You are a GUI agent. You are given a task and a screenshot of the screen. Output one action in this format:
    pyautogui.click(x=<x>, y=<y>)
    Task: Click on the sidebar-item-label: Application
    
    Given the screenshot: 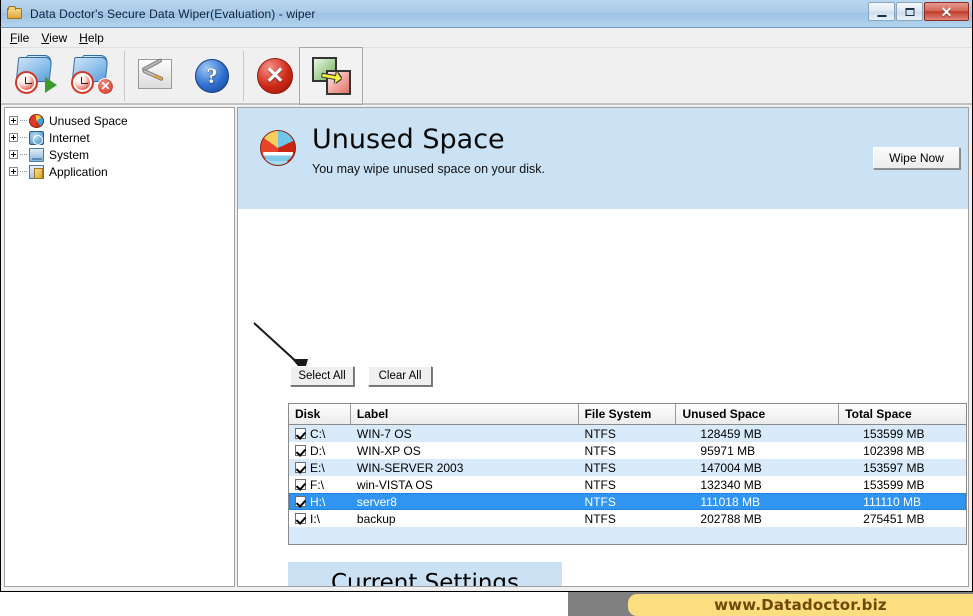 What is the action you would take?
    pyautogui.click(x=78, y=171)
    